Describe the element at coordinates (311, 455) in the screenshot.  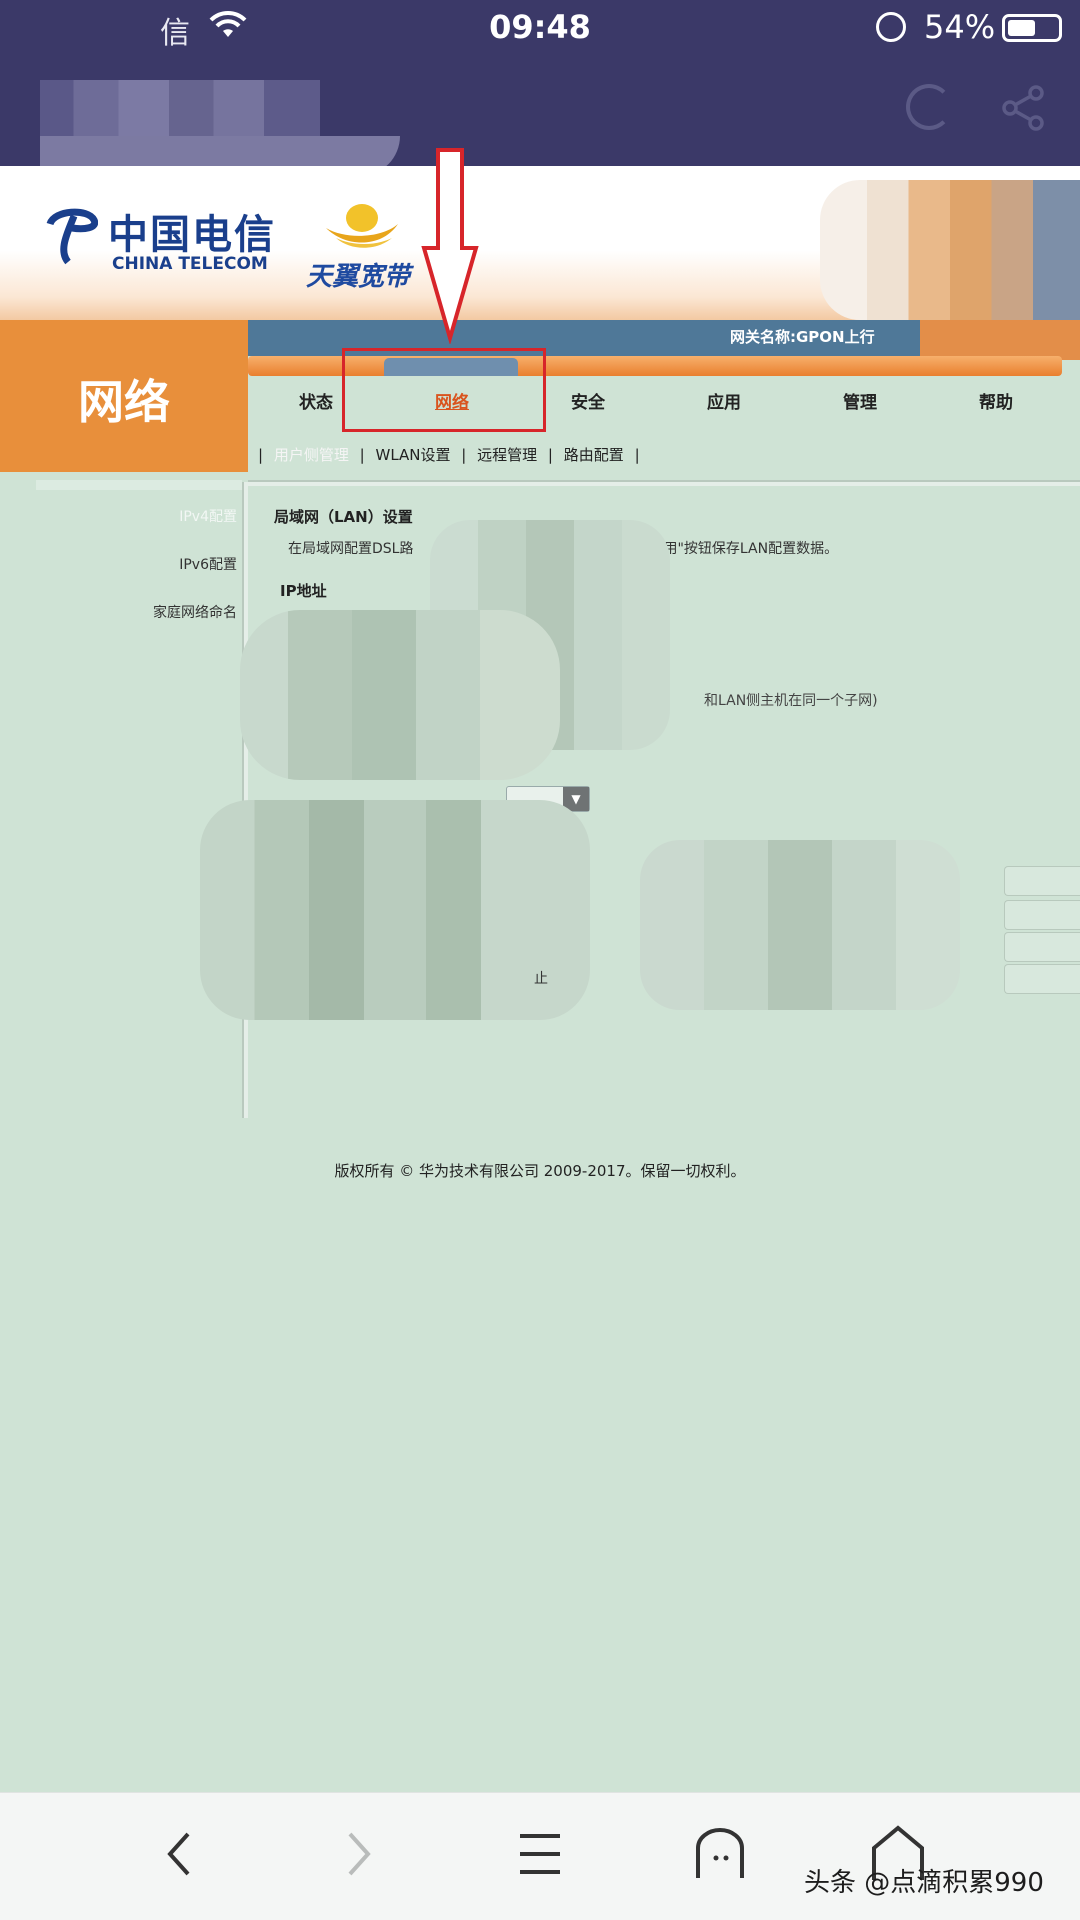
I see `subnav-user-side: 用户侧管理` at that location.